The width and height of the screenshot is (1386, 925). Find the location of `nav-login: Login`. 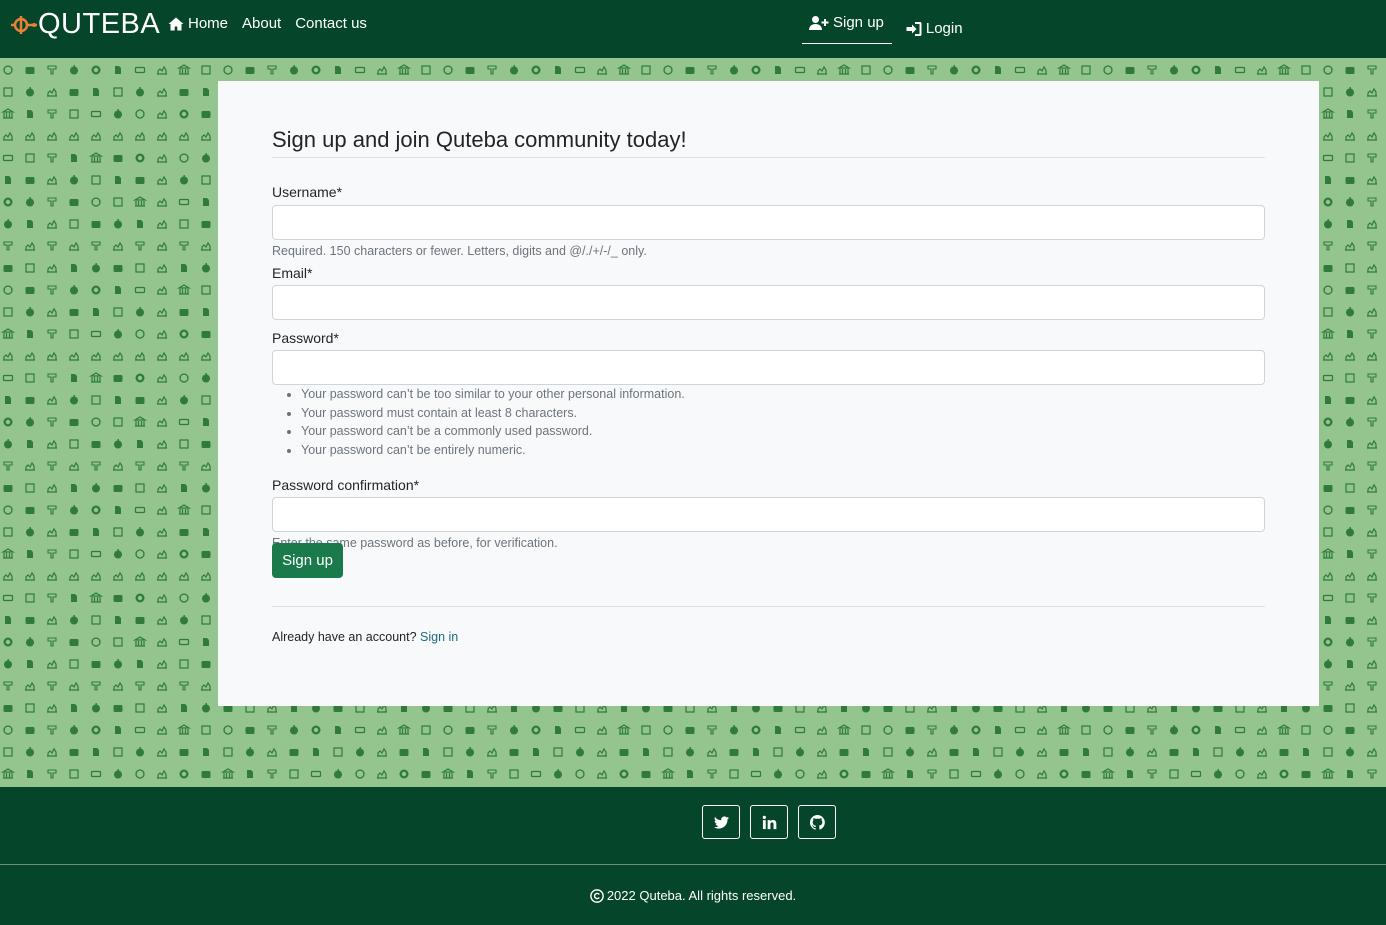

nav-login: Login is located at coordinates (934, 29).